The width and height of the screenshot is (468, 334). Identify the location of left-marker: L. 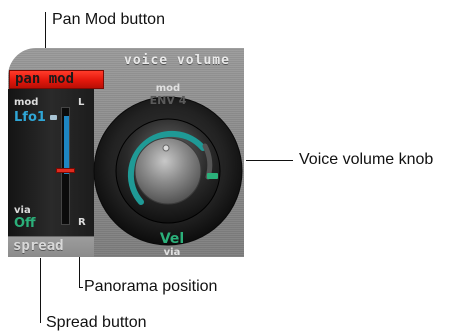
(81, 102).